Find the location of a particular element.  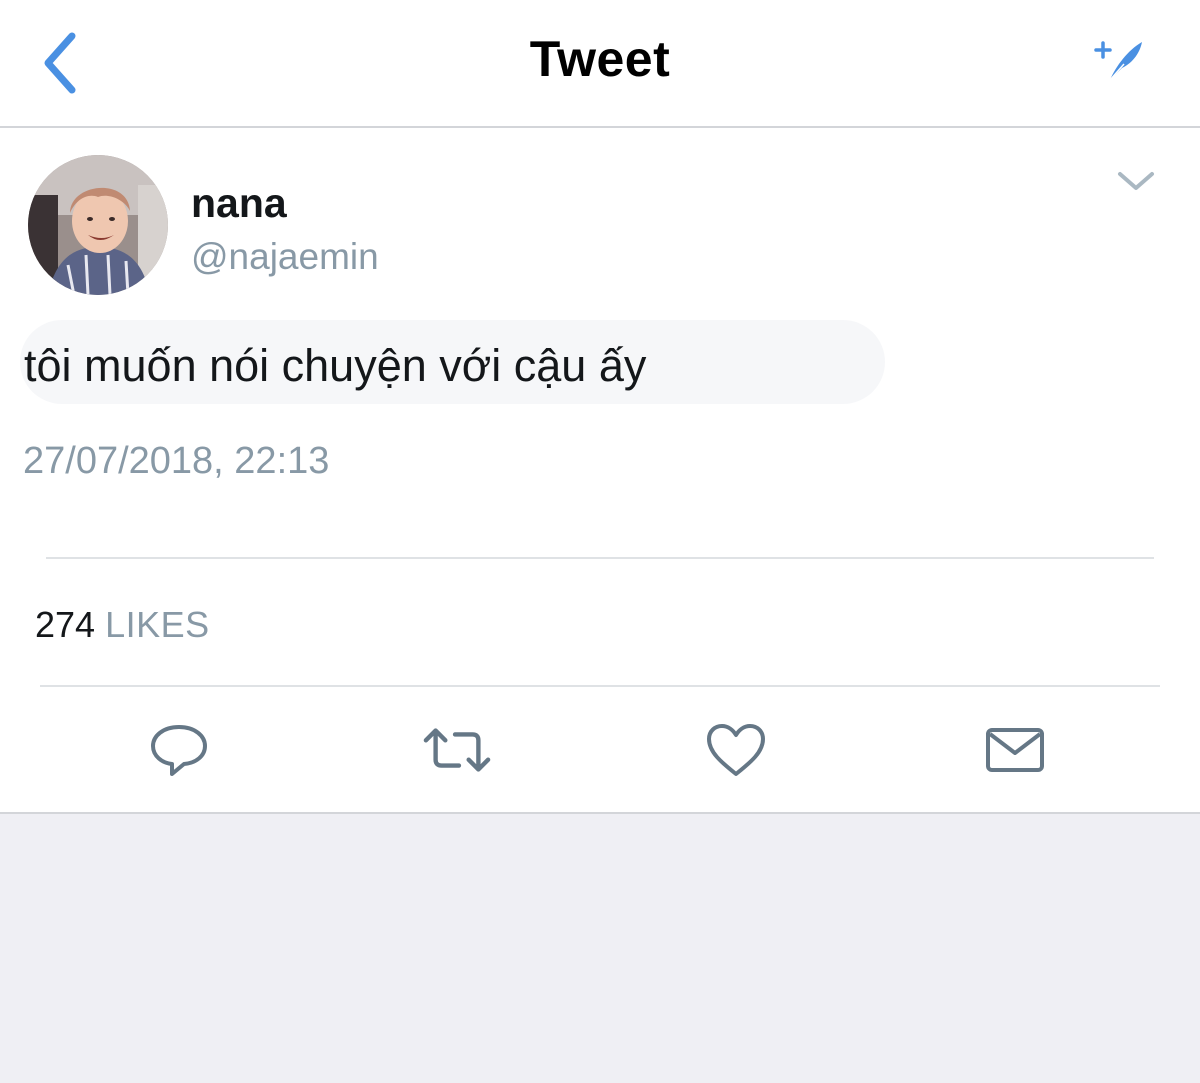

likes-stat: 274 LIKES is located at coordinates (122, 625).